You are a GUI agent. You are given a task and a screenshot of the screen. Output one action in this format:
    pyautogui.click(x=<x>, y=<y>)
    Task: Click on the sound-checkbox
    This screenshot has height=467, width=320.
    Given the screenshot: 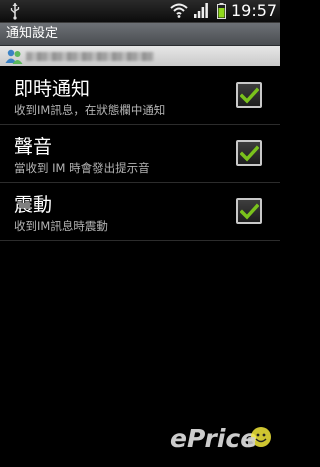 What is the action you would take?
    pyautogui.click(x=249, y=153)
    